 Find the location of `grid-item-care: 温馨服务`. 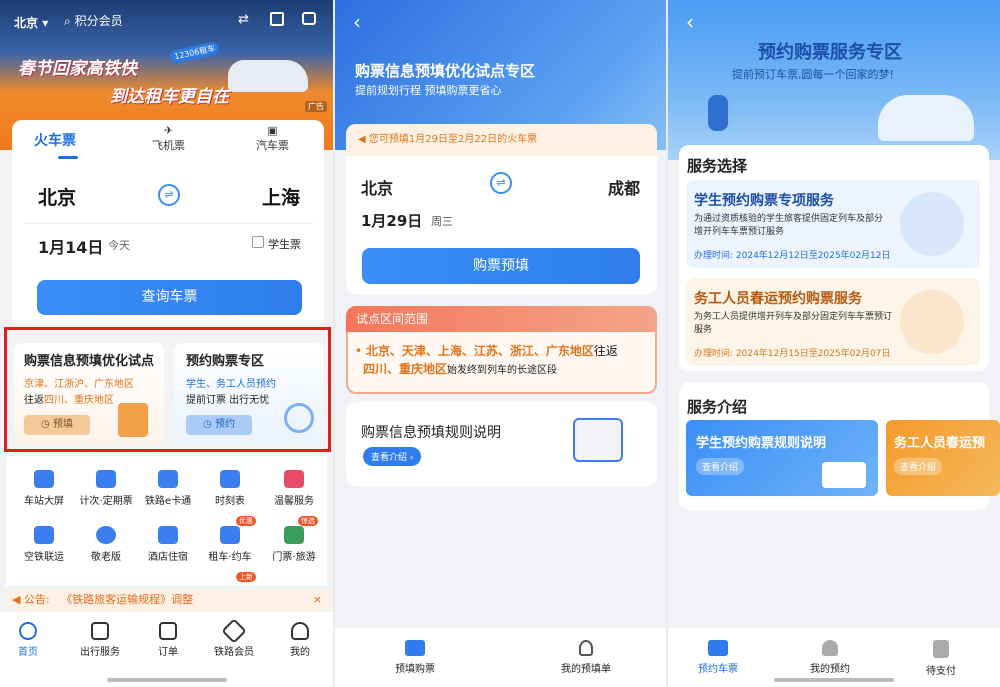

grid-item-care: 温馨服务 is located at coordinates (294, 488).